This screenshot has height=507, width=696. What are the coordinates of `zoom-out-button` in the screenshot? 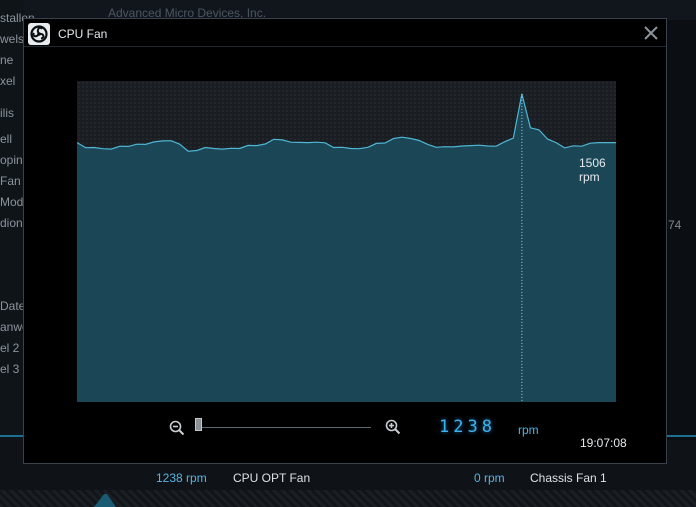 It's located at (177, 428).